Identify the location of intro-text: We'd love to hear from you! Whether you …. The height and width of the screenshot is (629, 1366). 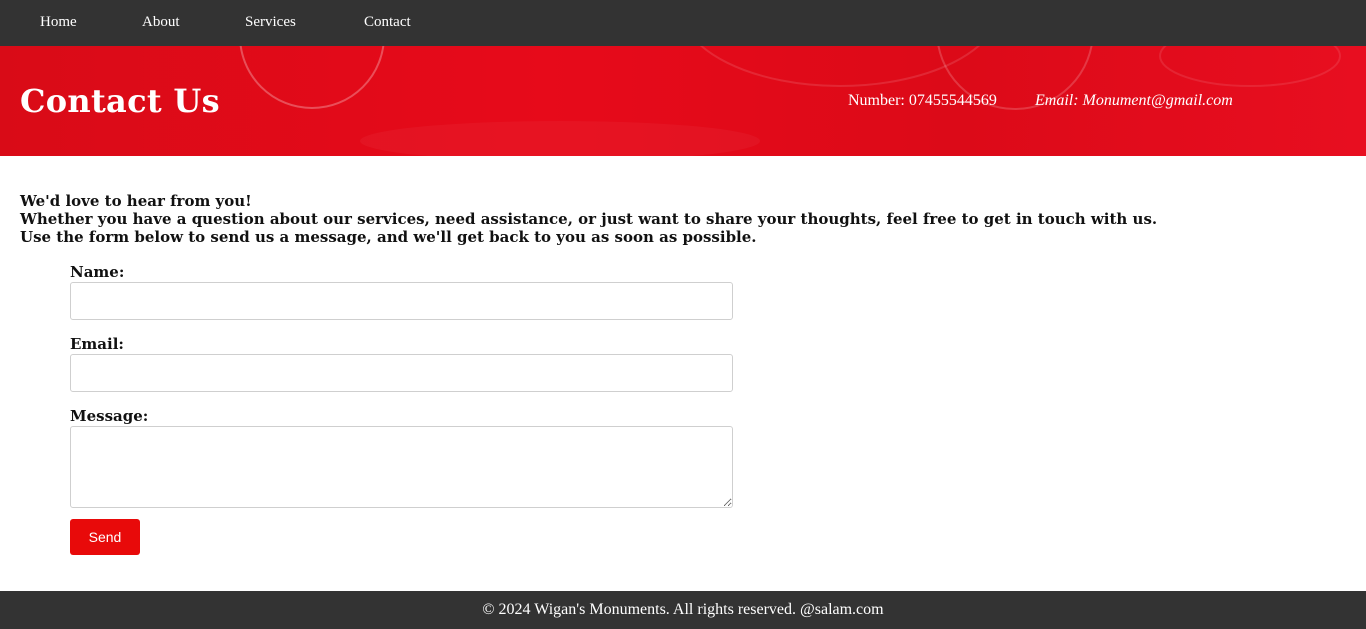
(588, 219).